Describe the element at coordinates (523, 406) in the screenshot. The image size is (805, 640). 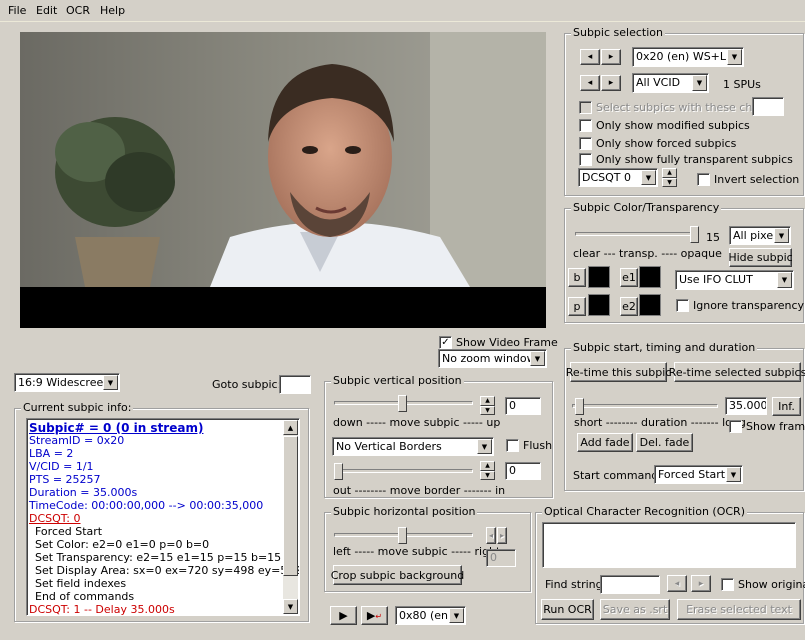
I see `vertical-move-input: 0` at that location.